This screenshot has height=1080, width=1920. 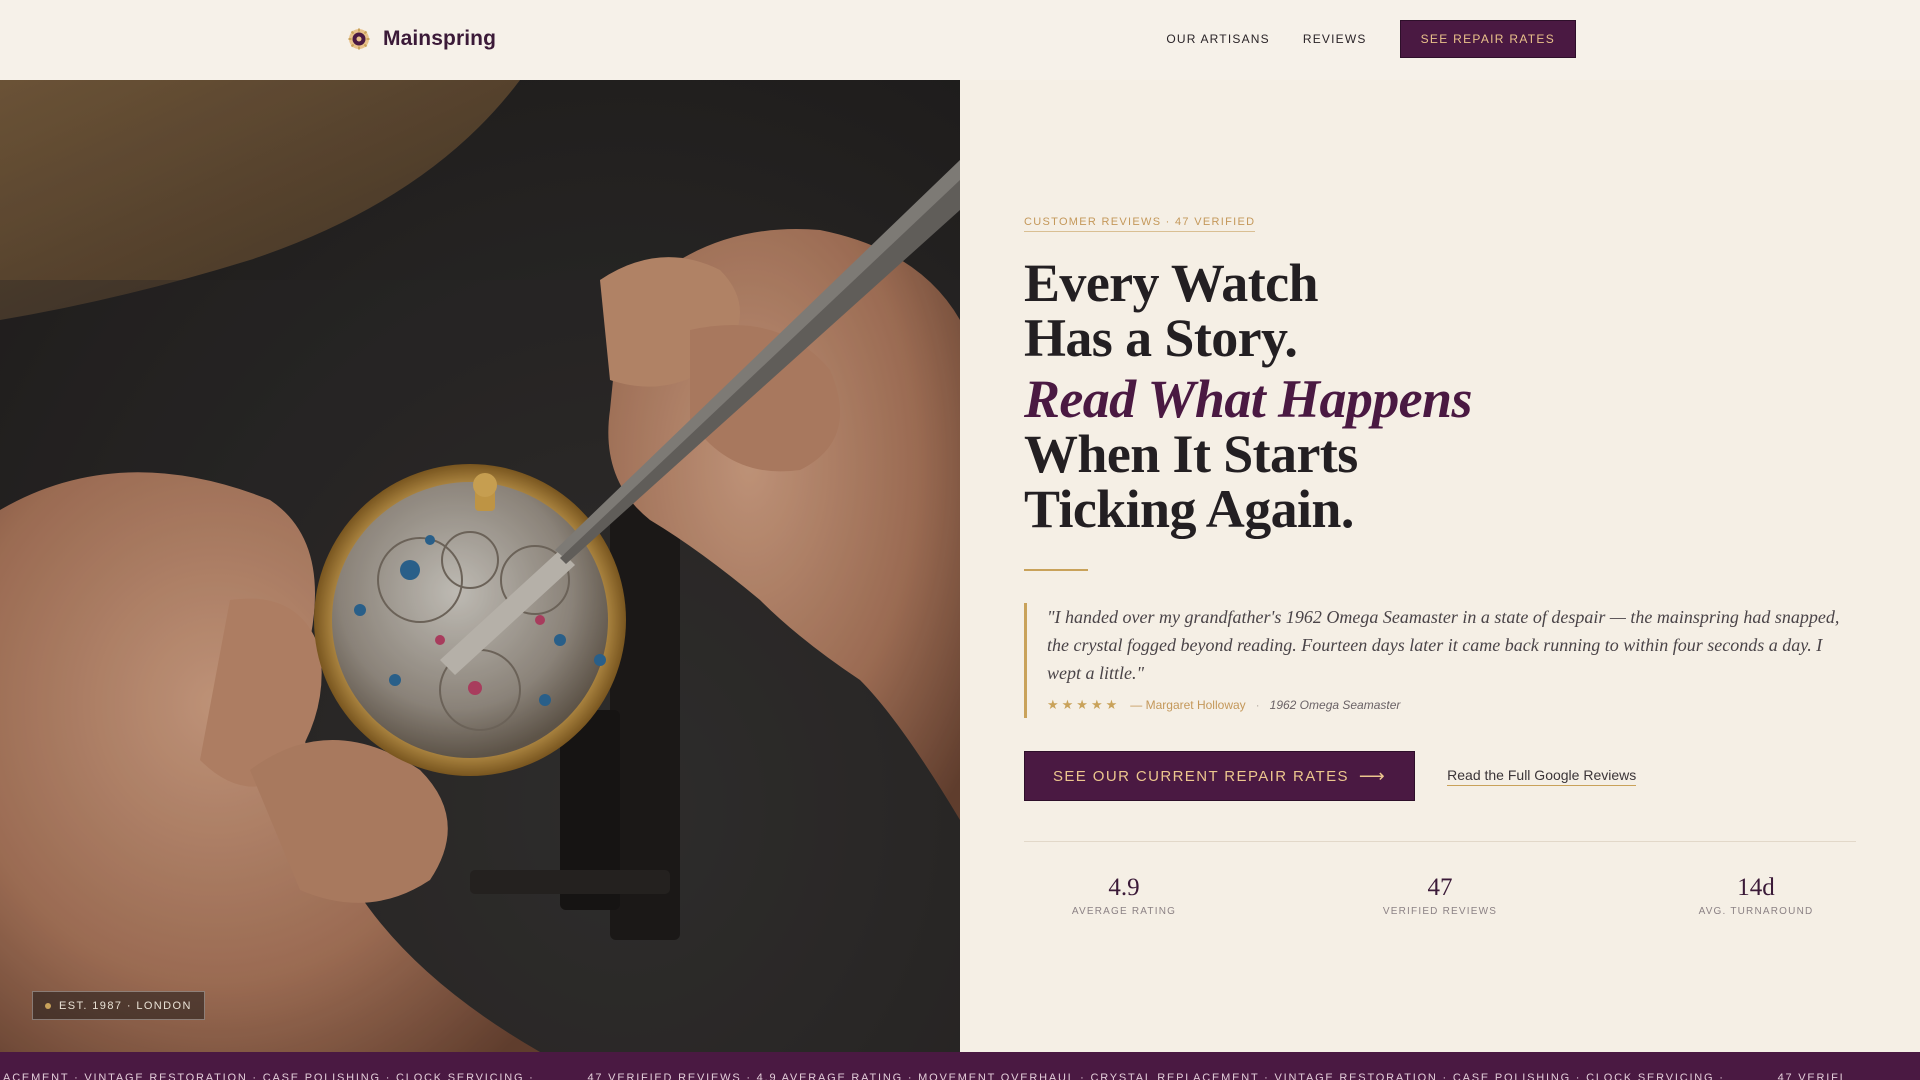 What do you see at coordinates (1218, 39) in the screenshot?
I see `nav-link-our-artisans: OUR ARTISANS` at bounding box center [1218, 39].